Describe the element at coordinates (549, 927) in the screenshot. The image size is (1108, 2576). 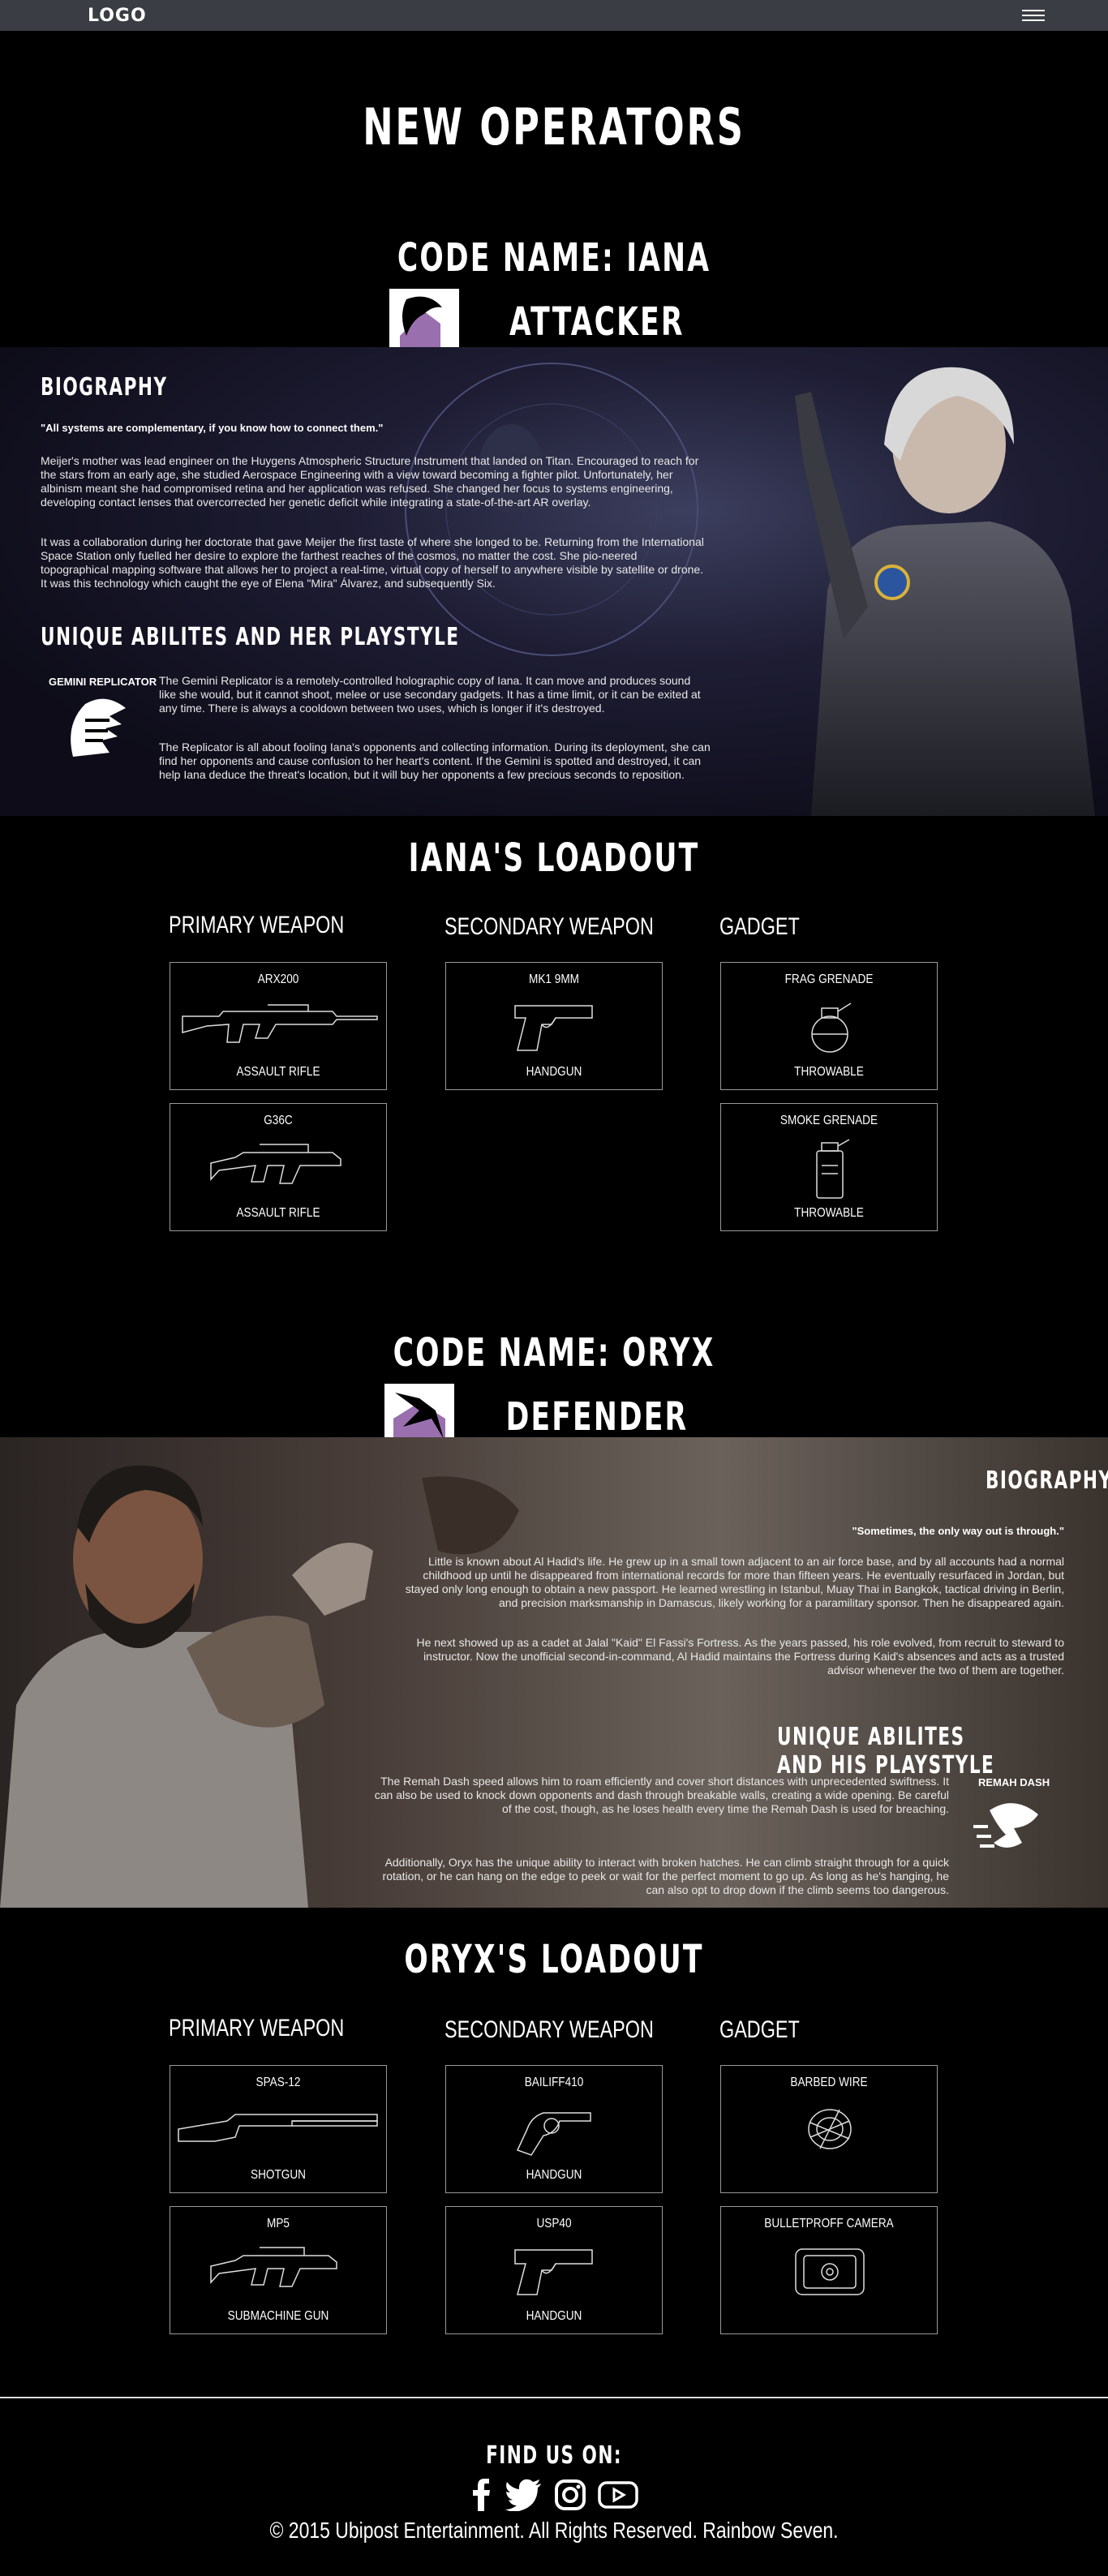
I see `iana-col-secondary: SECONDARY WEAPON` at that location.